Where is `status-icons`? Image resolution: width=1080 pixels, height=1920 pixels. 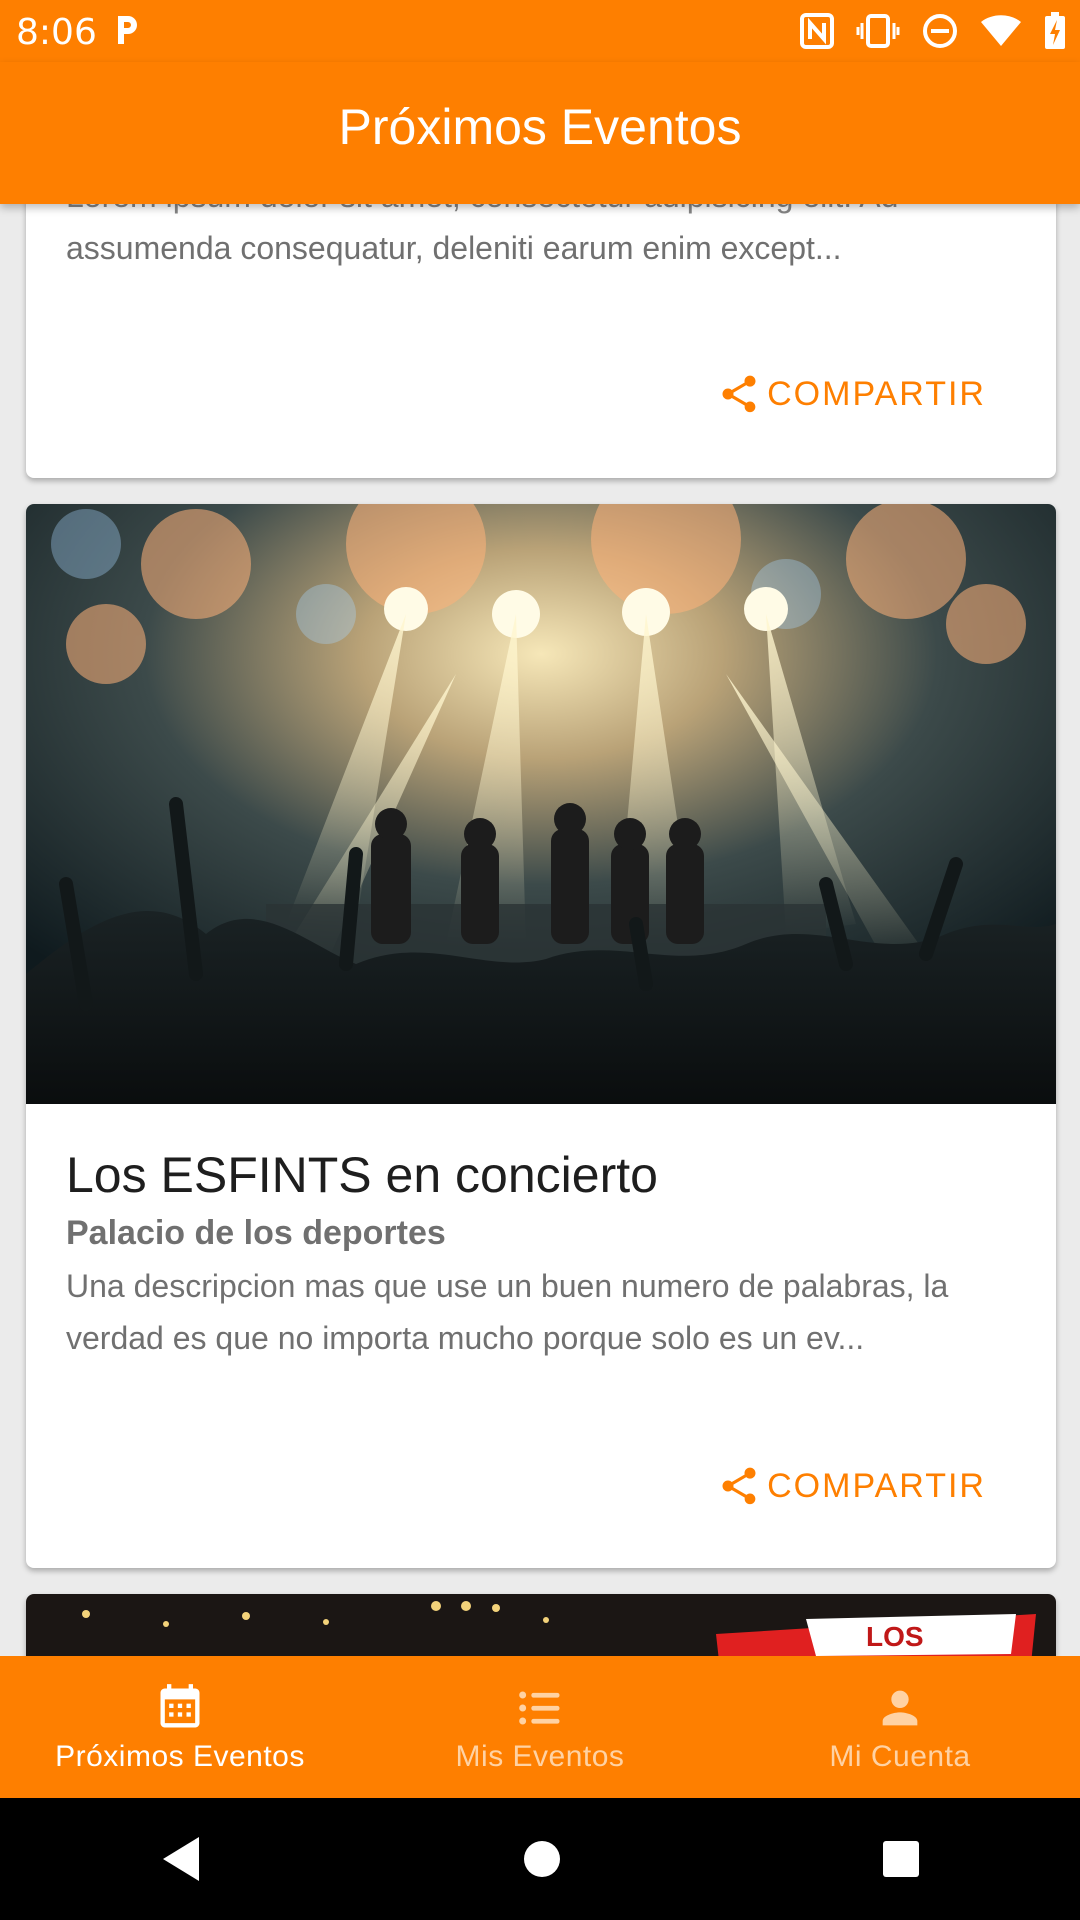 status-icons is located at coordinates (933, 31).